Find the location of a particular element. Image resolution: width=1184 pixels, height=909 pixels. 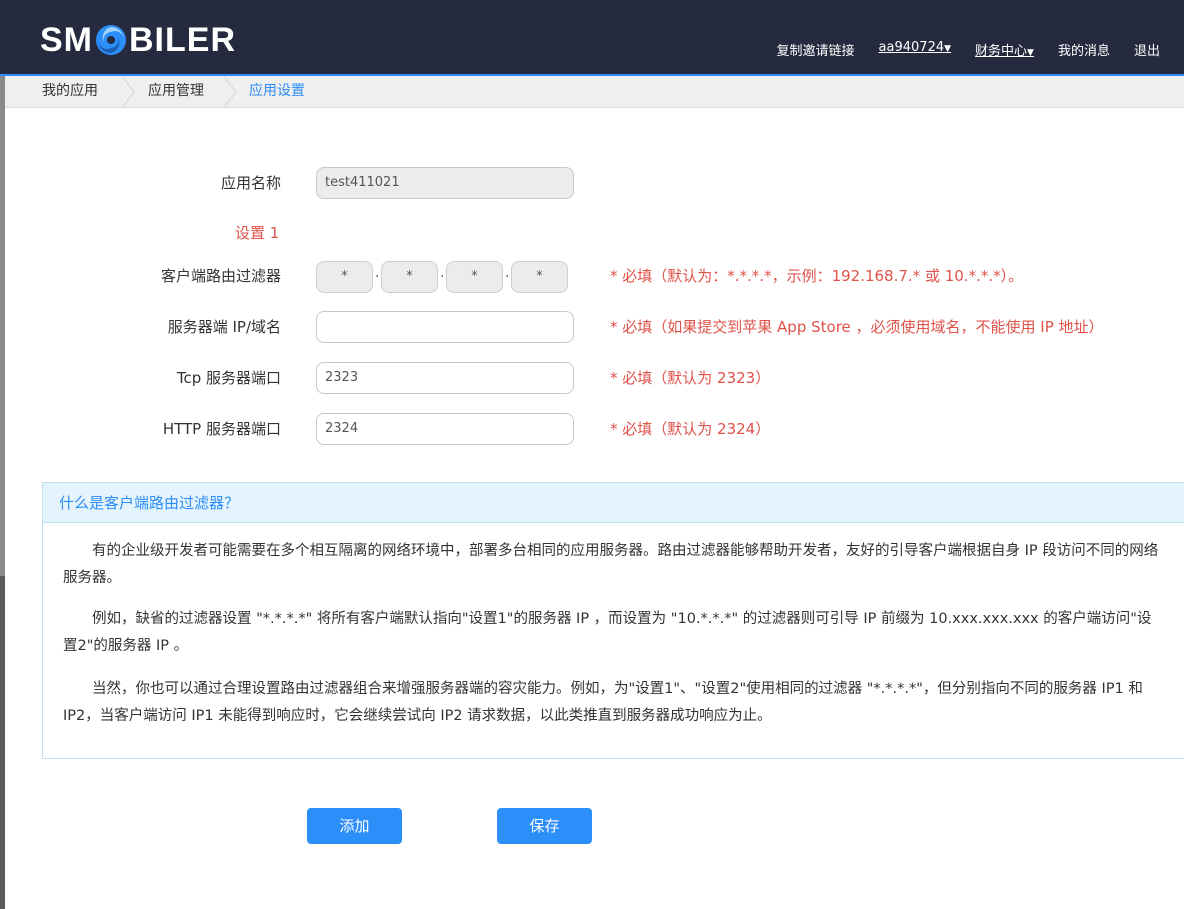

top-nav: 复制邀请链接 aa940724▼ 财务中心▼ 我的消息 退出 is located at coordinates (956, 49).